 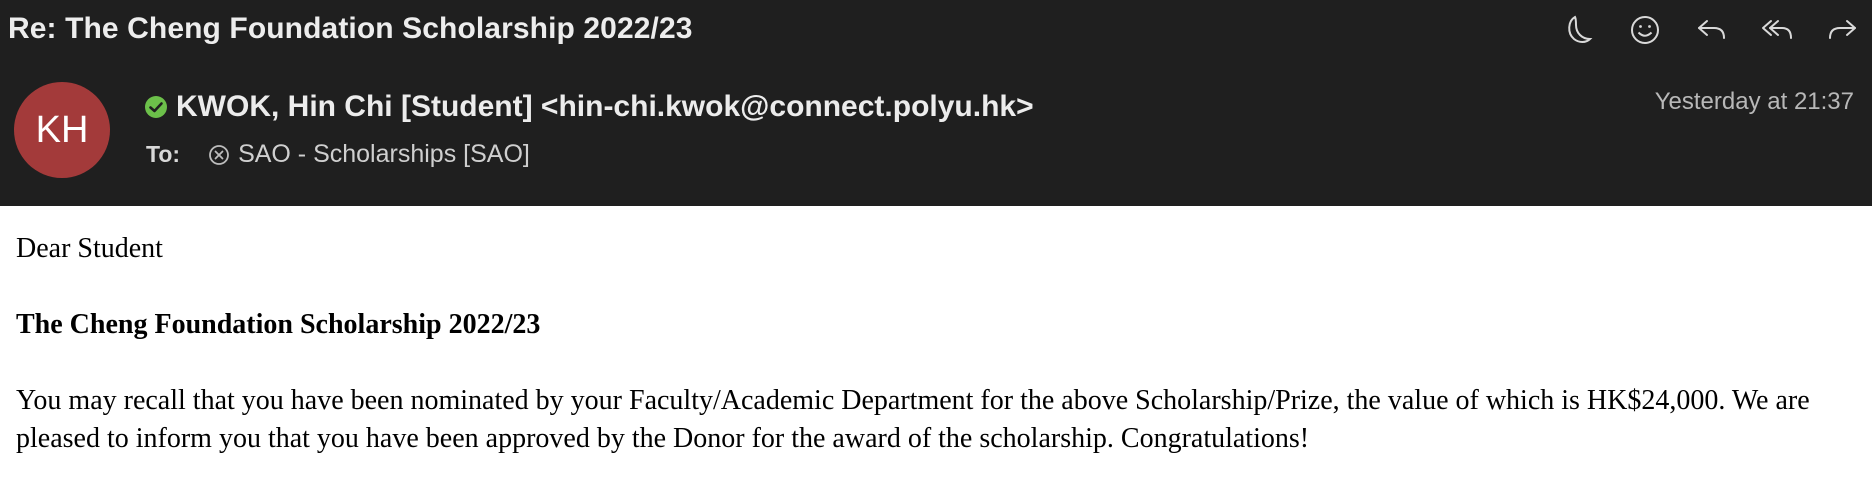 I want to click on remove-recipient-icon, so click(x=219, y=155).